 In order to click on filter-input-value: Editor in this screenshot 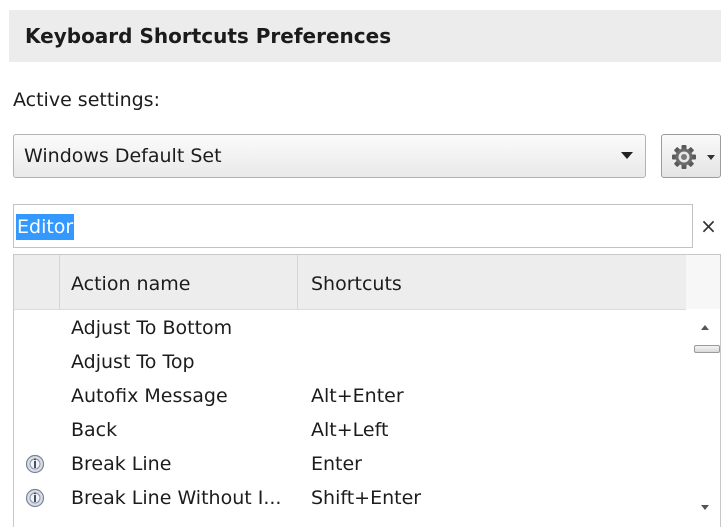, I will do `click(45, 227)`.